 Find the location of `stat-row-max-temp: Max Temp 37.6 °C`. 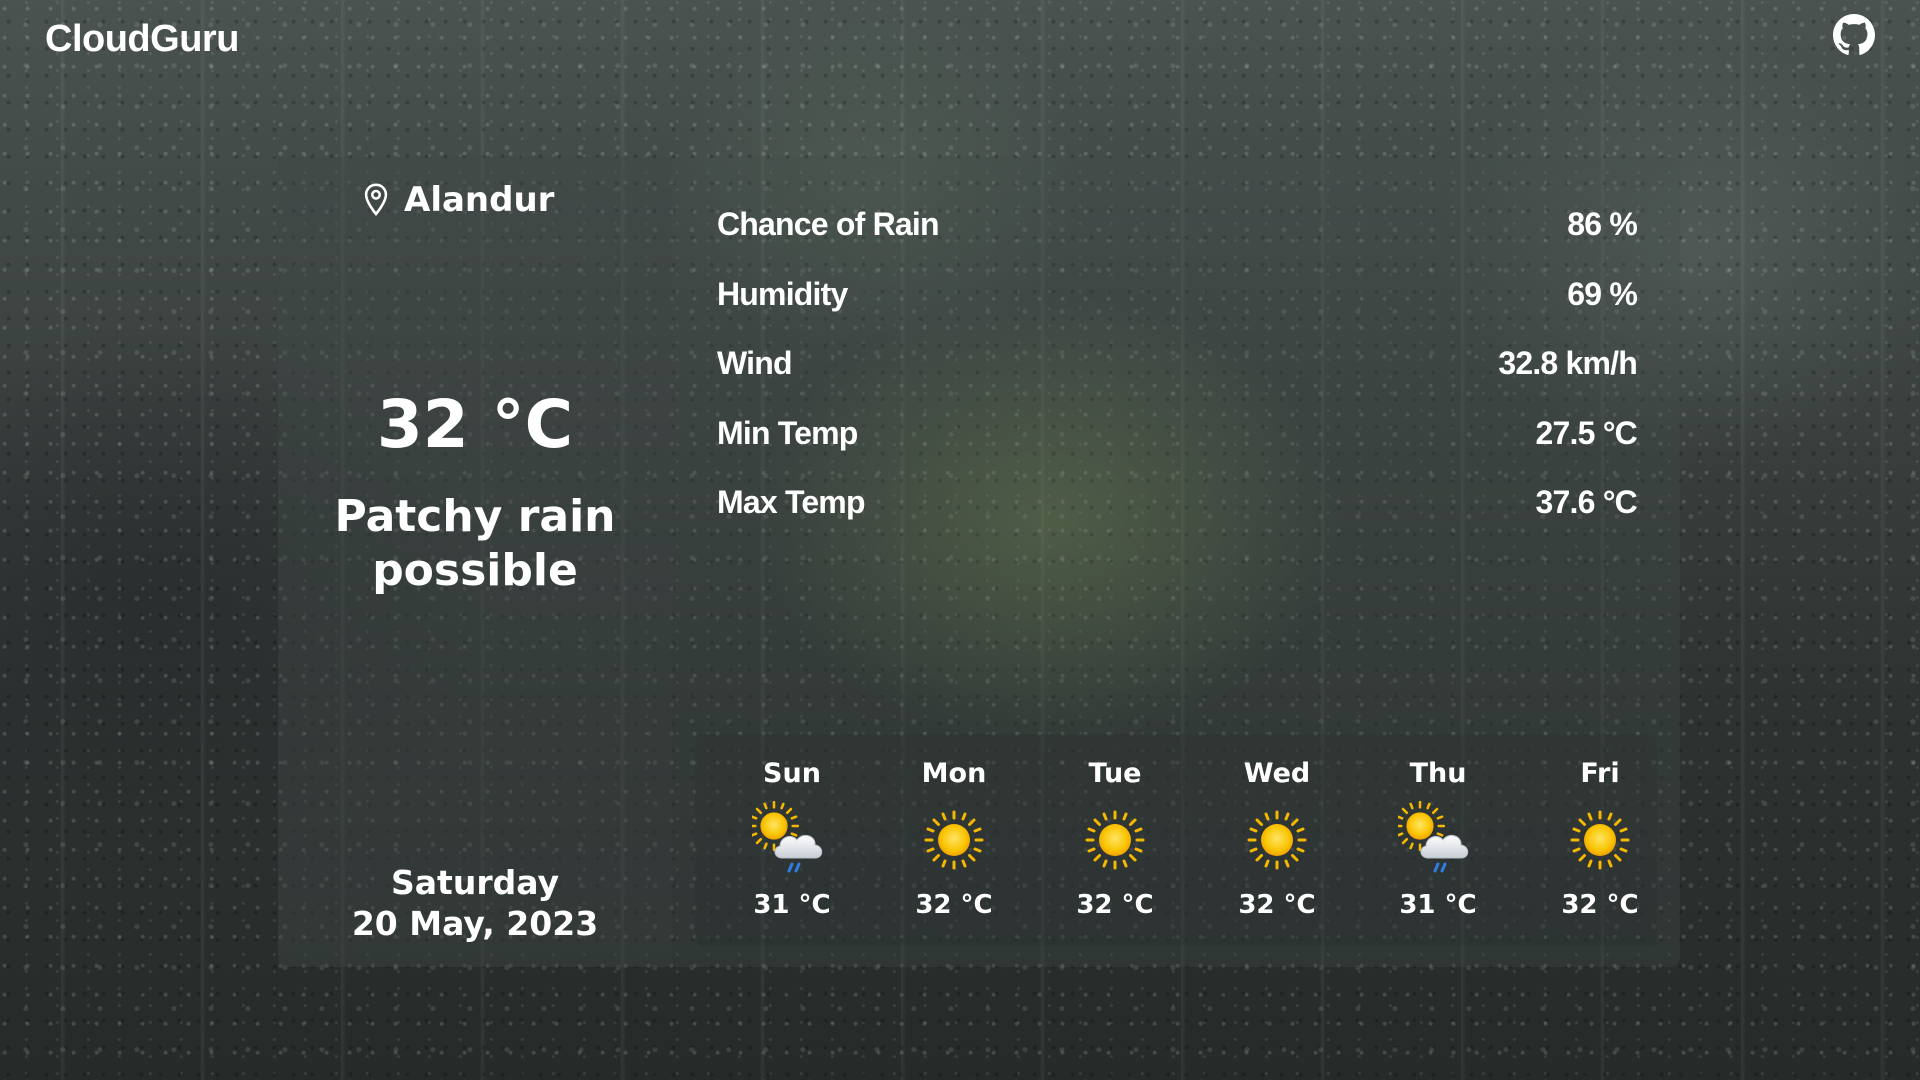

stat-row-max-temp: Max Temp 37.6 °C is located at coordinates (1177, 503).